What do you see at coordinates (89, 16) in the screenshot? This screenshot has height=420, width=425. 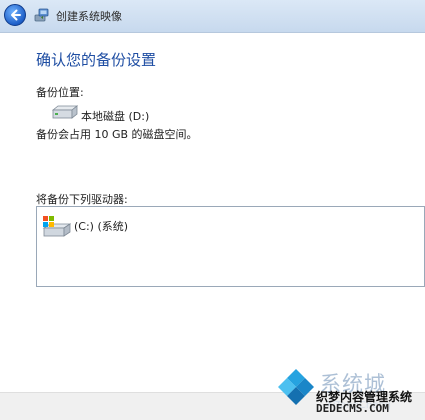 I see `window-title: 创建系统映像` at bounding box center [89, 16].